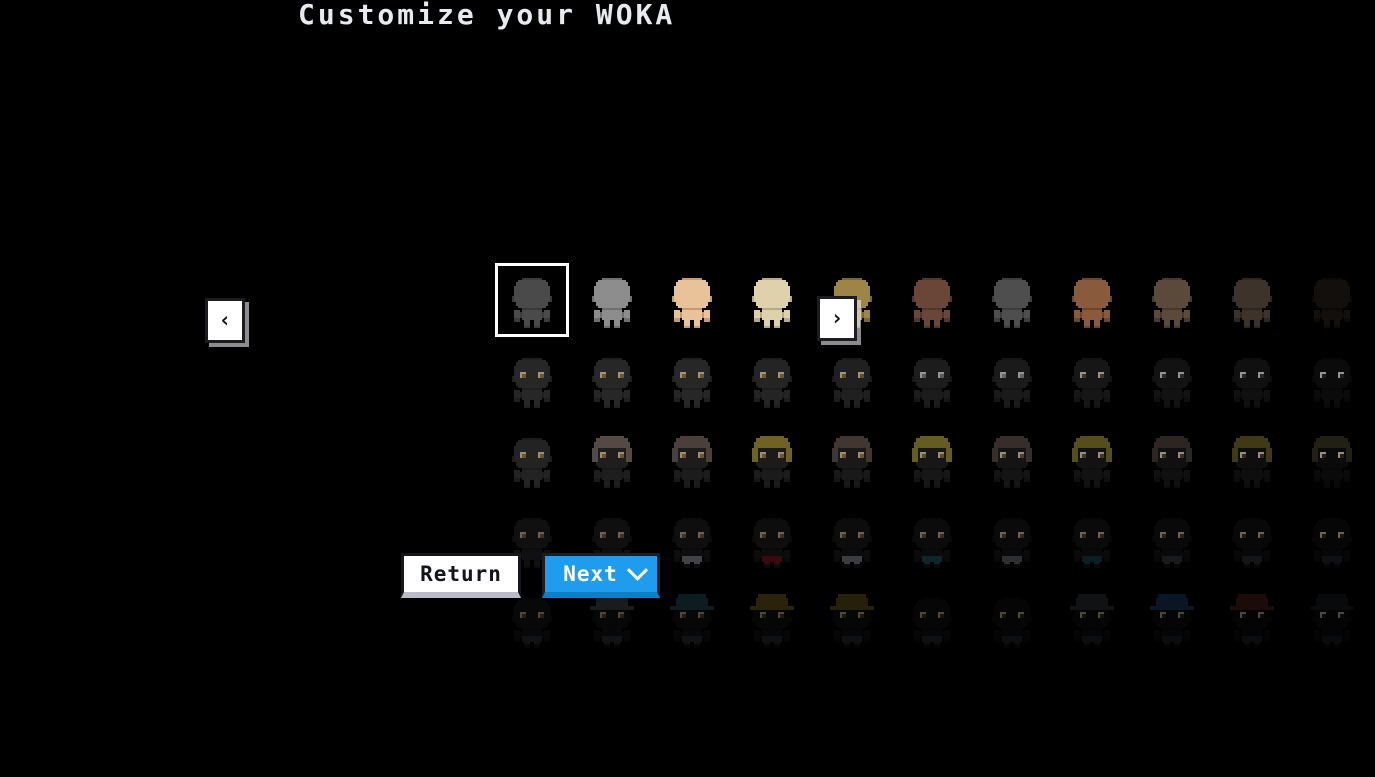  I want to click on woka-row-hair, so click(936, 460).